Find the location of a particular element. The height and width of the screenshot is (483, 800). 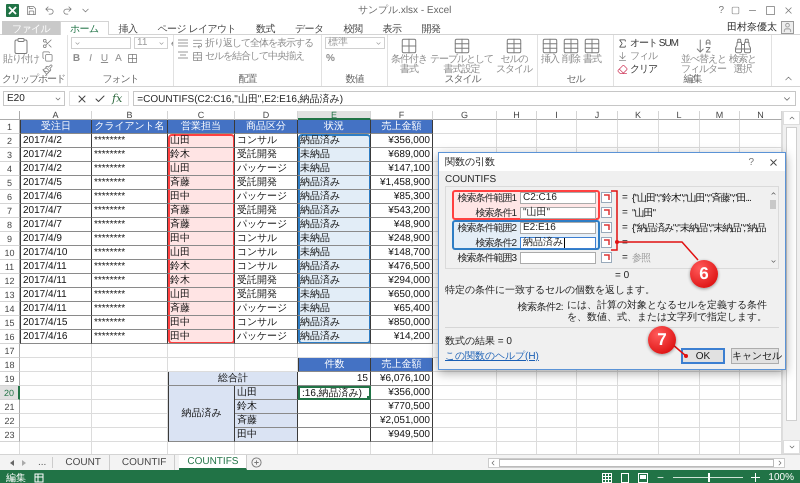

save-icon is located at coordinates (31, 10).